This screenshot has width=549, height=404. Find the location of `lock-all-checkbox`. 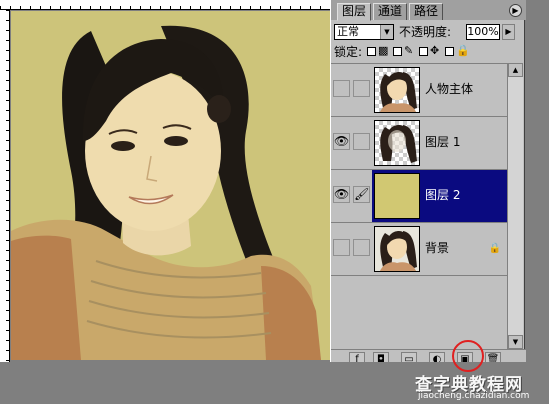

lock-all-checkbox is located at coordinates (449, 51).